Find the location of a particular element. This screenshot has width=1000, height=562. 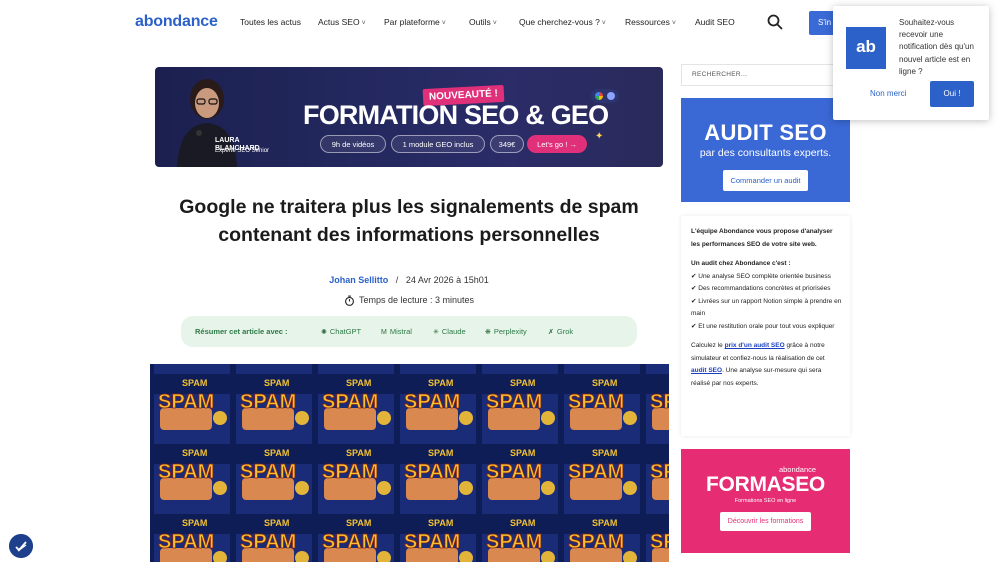

nav-item-outils: Outils ˅ is located at coordinates (483, 22).